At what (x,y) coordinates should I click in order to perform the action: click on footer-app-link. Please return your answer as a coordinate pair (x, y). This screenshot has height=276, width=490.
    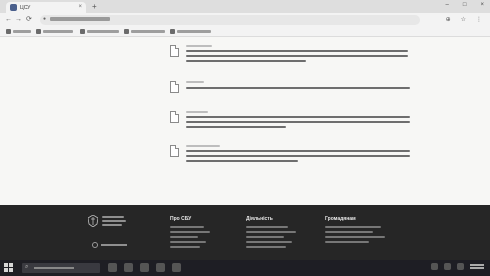
    Looking at the image, I should click on (109, 245).